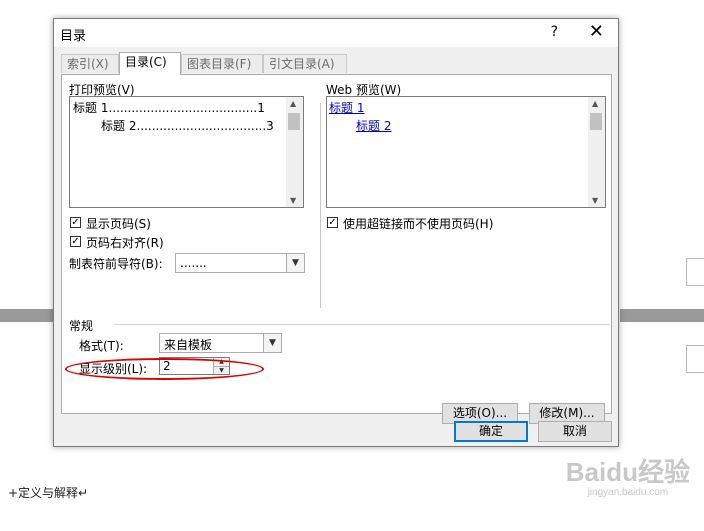 The height and width of the screenshot is (531, 704). I want to click on watermark: Baidu经验 jingyan.baidu.com, so click(628, 475).